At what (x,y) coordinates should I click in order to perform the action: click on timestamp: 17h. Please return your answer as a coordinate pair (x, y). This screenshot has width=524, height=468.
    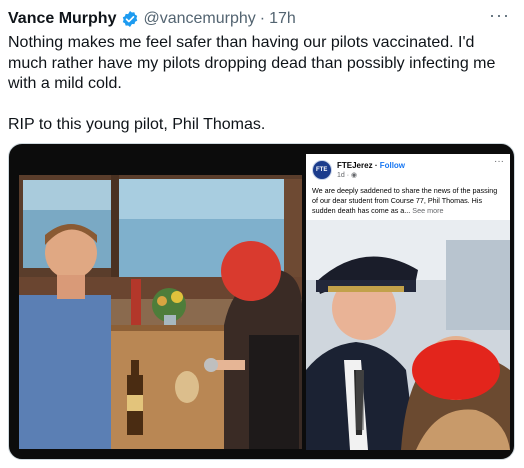
    Looking at the image, I should click on (282, 19).